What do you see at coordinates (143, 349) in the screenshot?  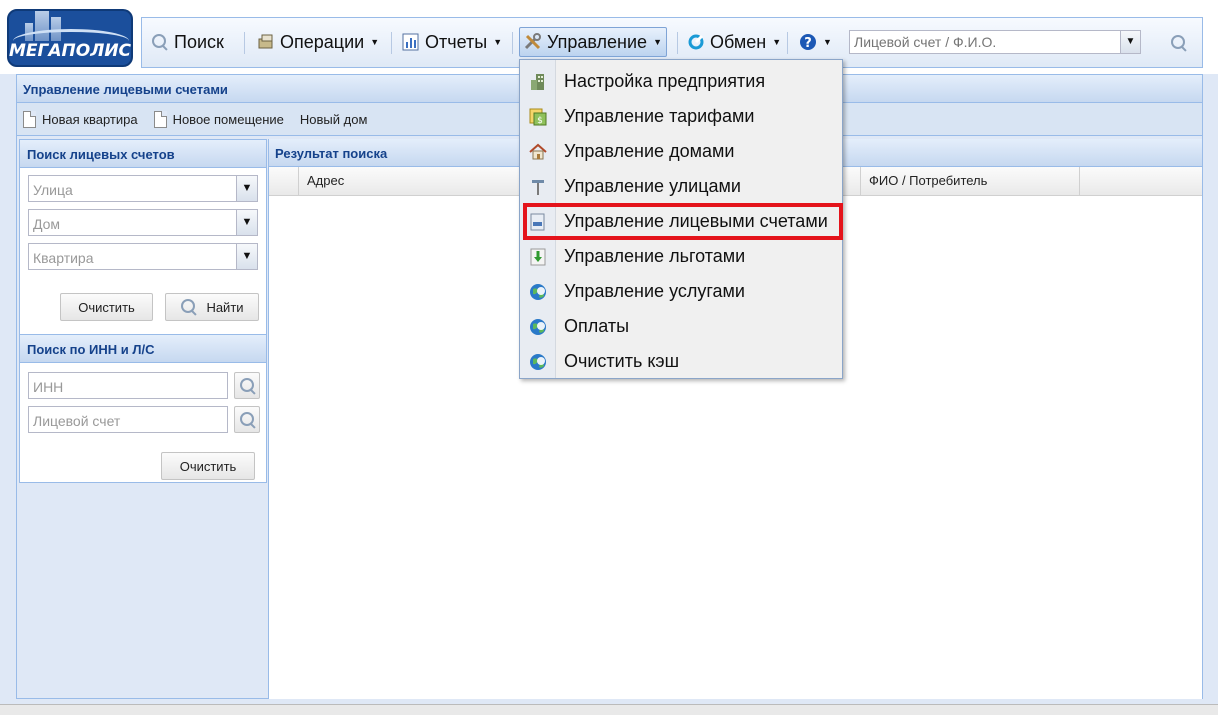 I see `inn-search-title: Поиск по ИНН и Л/С` at bounding box center [143, 349].